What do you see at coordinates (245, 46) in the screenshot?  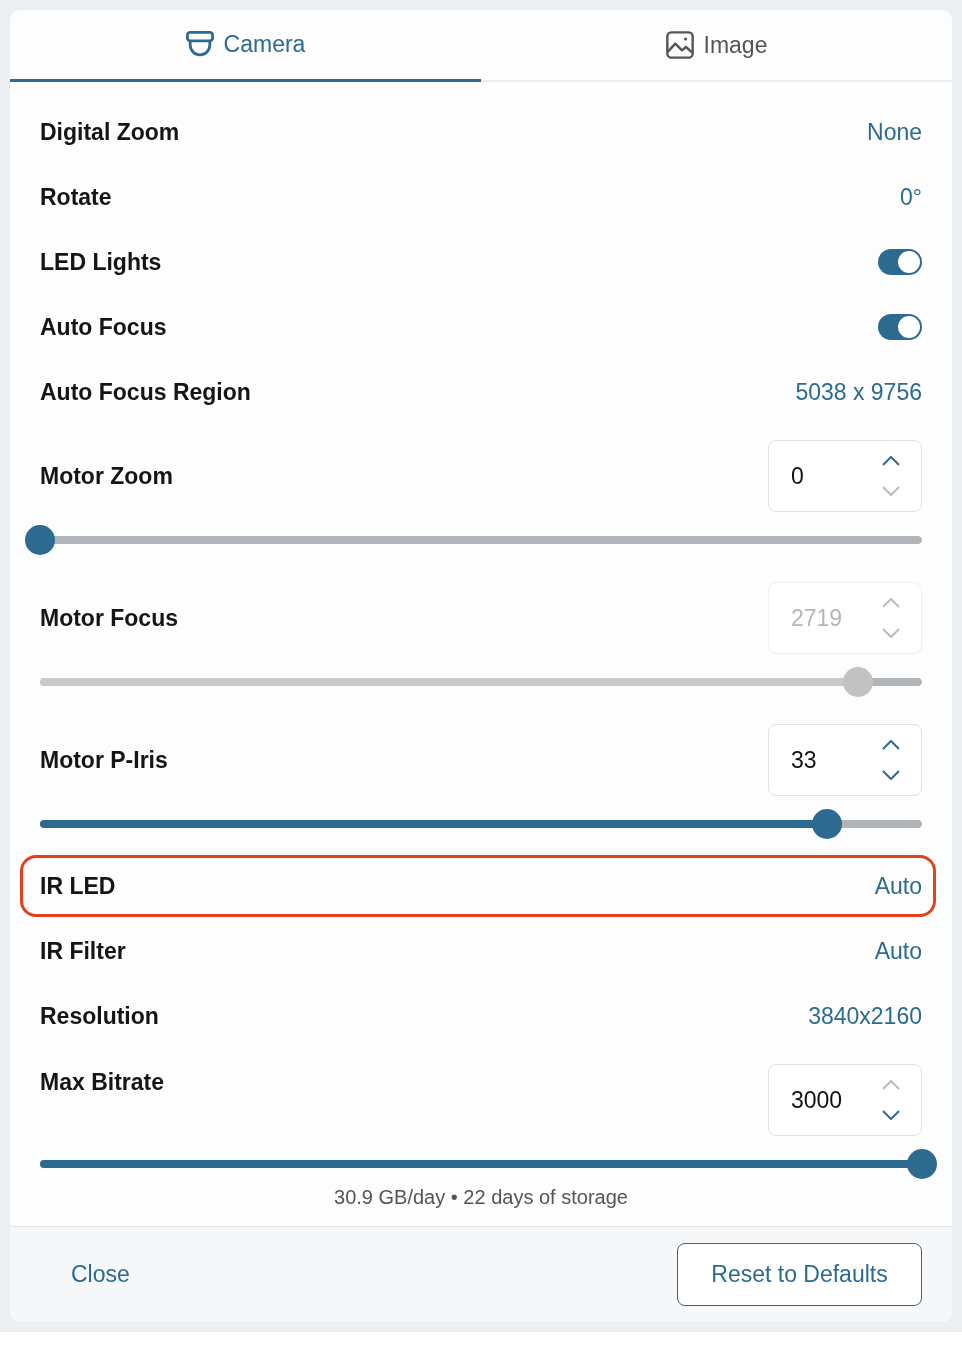 I see `tab: Camera` at bounding box center [245, 46].